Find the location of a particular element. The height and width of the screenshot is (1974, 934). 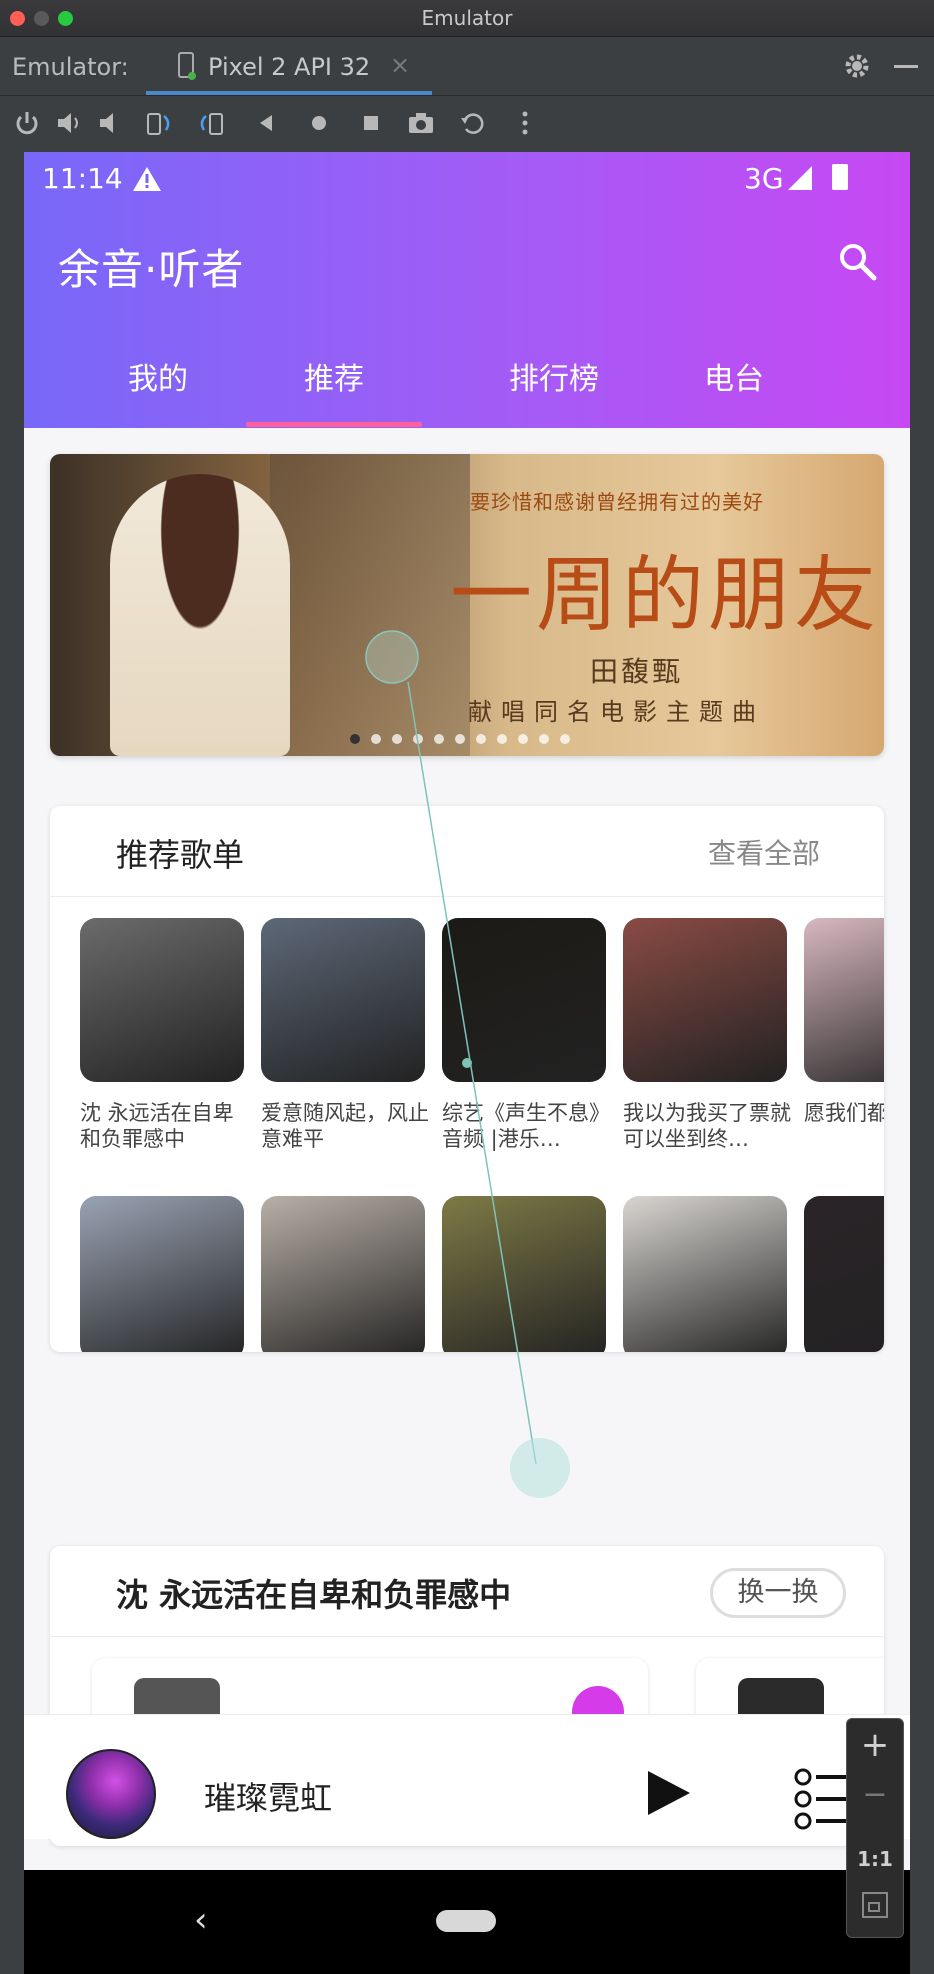

rotate-right-icon is located at coordinates (211, 123).